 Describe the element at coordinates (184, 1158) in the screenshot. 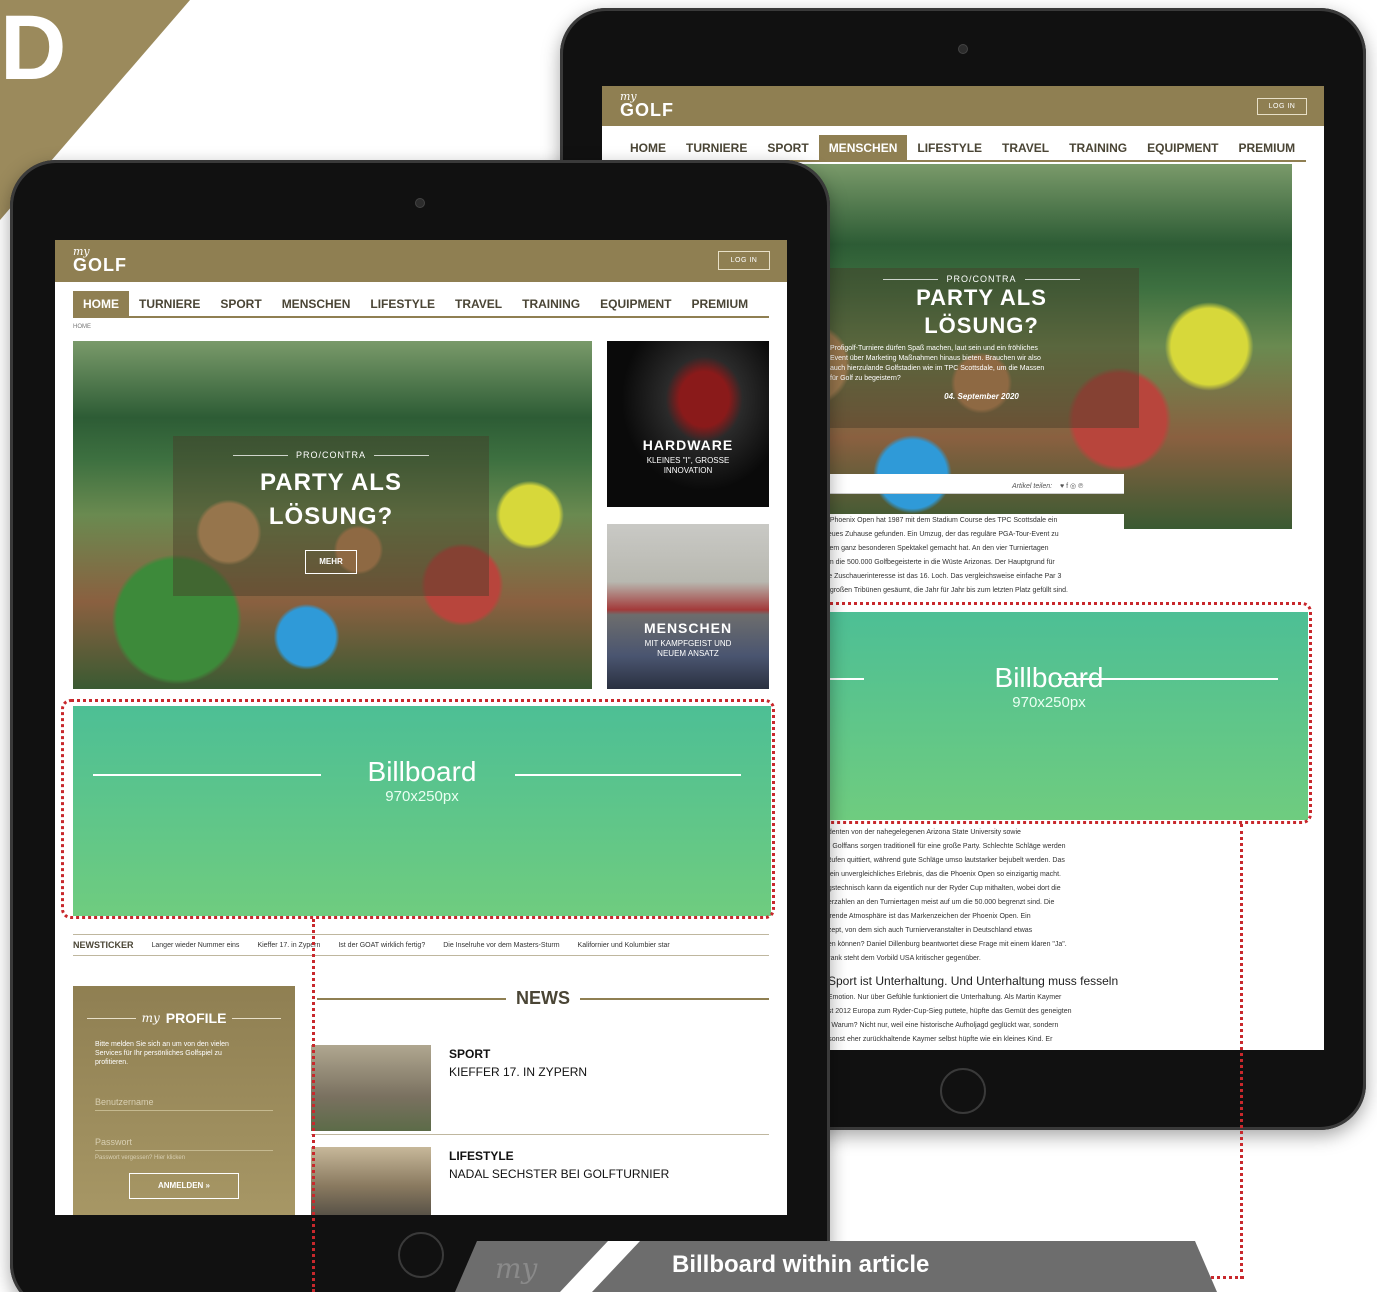

I see `forgot-password-link: Passwort vergessen? Hier klicken` at that location.